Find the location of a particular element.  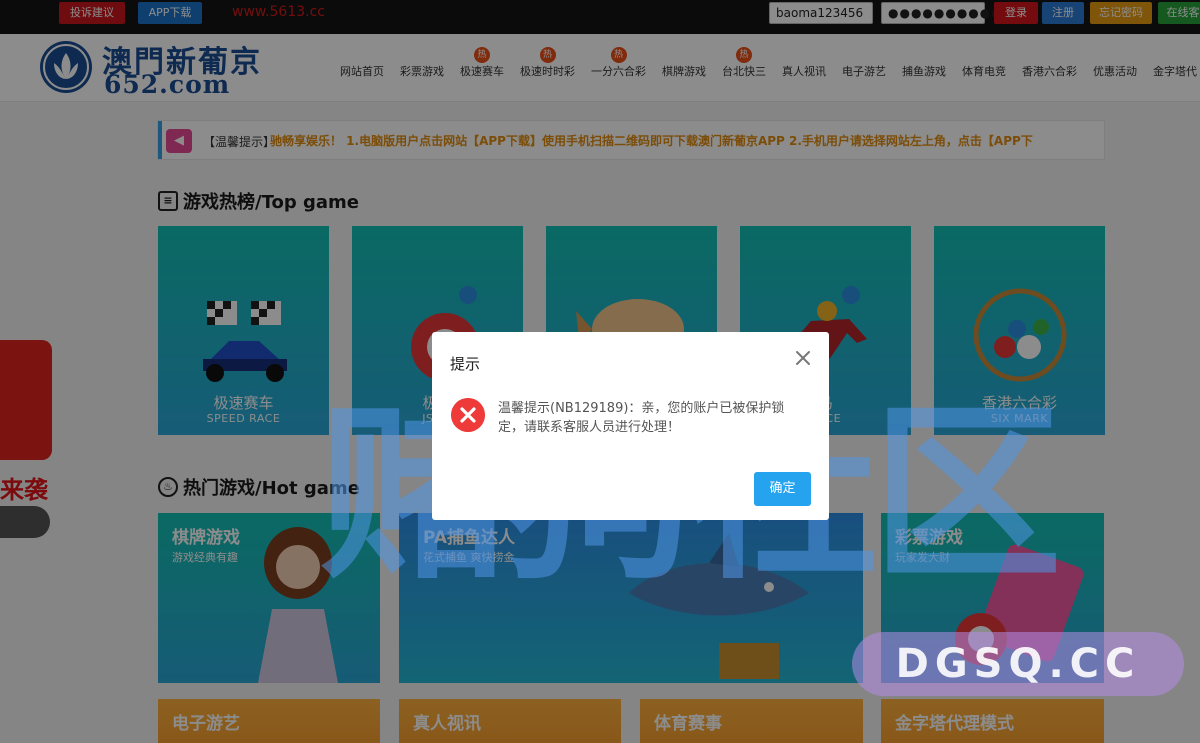

error-icon is located at coordinates (468, 415).